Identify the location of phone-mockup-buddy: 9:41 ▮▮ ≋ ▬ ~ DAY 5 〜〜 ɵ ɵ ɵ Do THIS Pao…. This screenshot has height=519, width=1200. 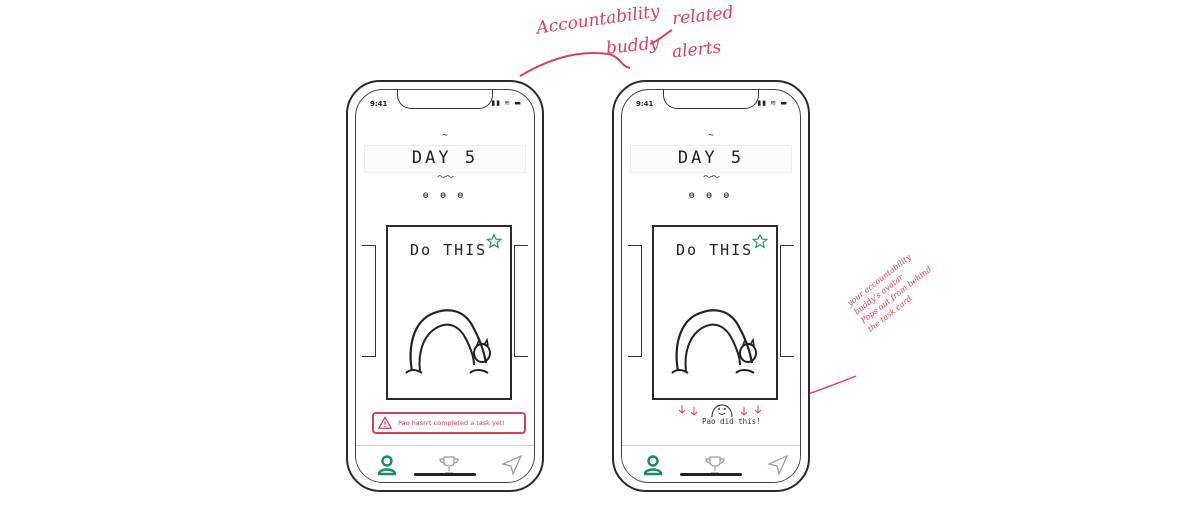
(711, 286).